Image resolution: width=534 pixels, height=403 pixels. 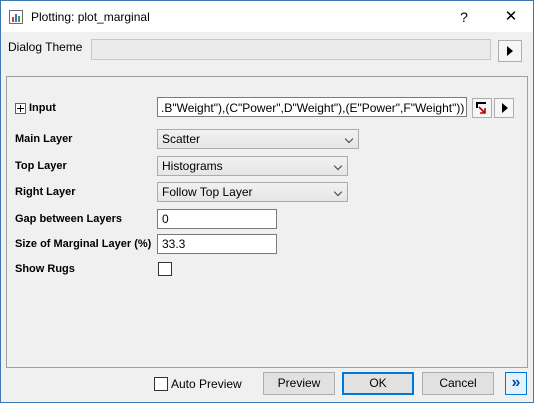 What do you see at coordinates (20, 108) in the screenshot?
I see `expand-plus-icon` at bounding box center [20, 108].